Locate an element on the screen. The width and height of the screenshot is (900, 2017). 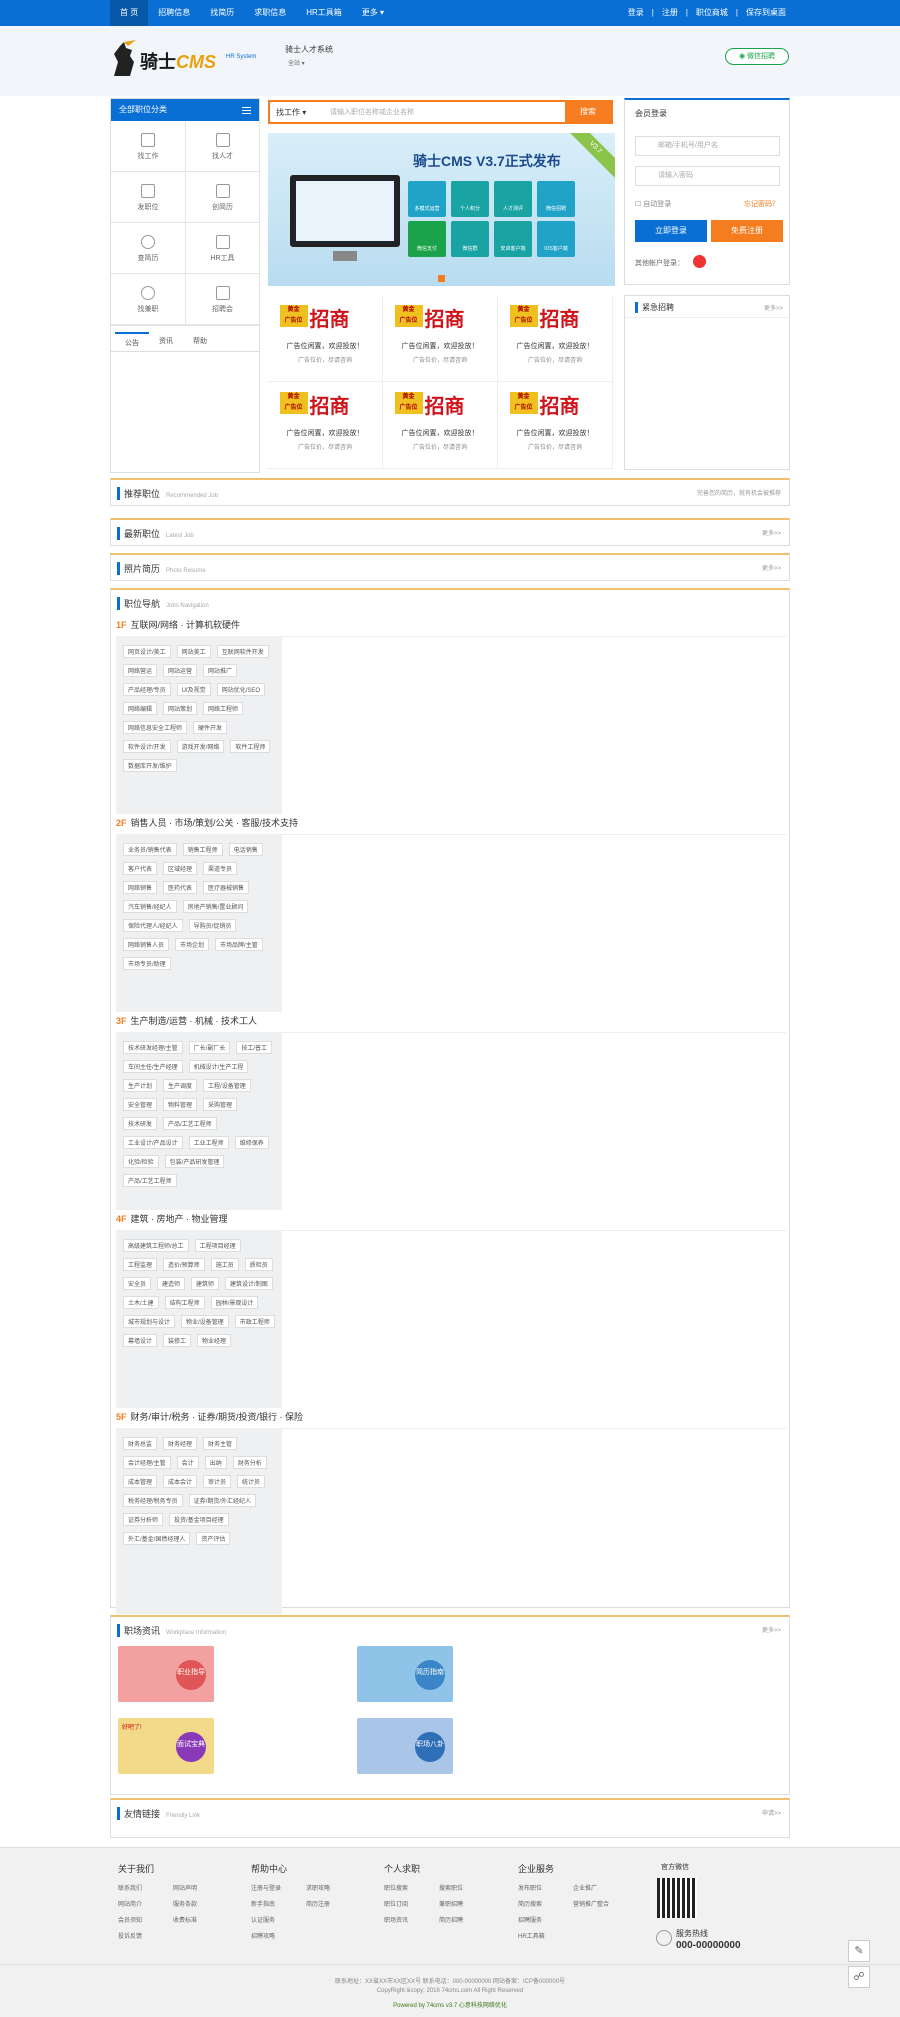
job-tag: 汽车销售/经纪人 is located at coordinates (150, 906).